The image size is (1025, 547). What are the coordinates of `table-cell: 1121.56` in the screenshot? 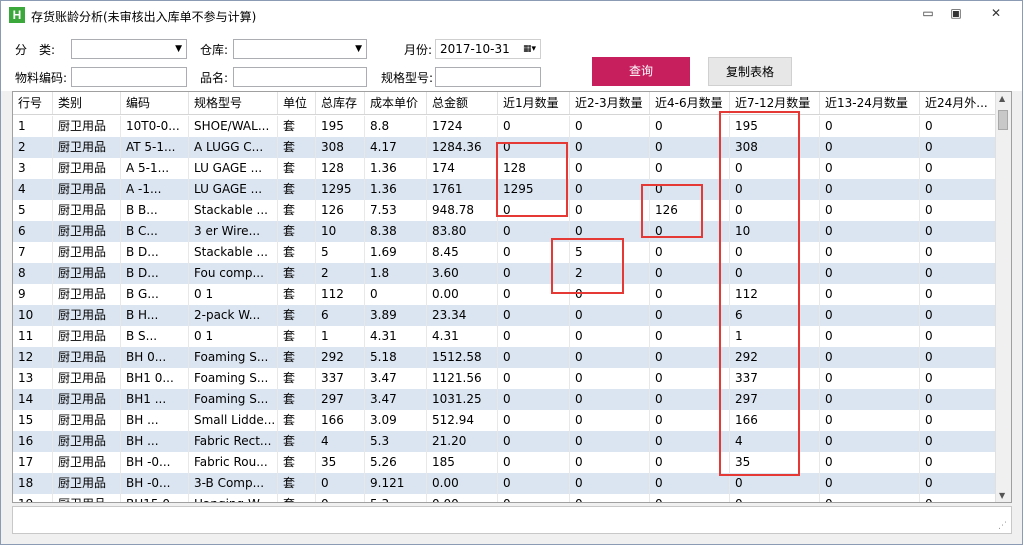 It's located at (462, 378).